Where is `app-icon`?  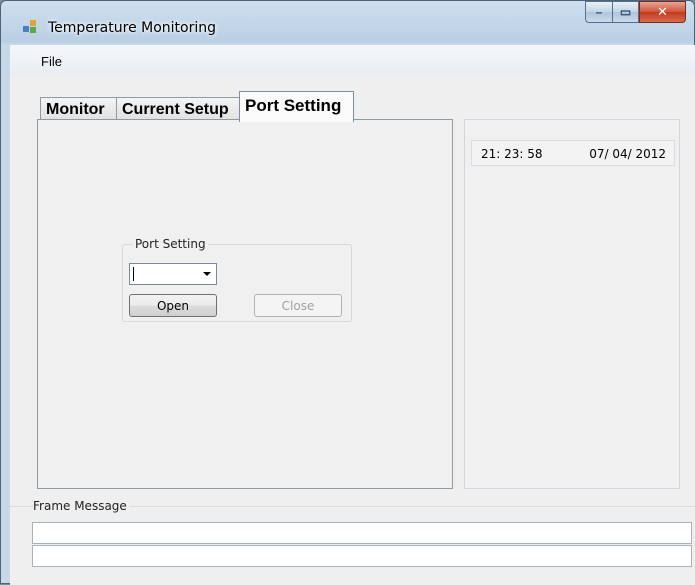 app-icon is located at coordinates (31, 27).